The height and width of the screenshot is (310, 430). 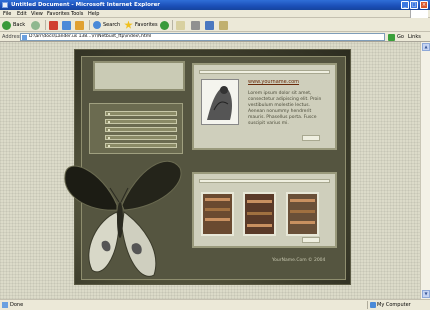 I want to click on mail-button, so click(x=180, y=25).